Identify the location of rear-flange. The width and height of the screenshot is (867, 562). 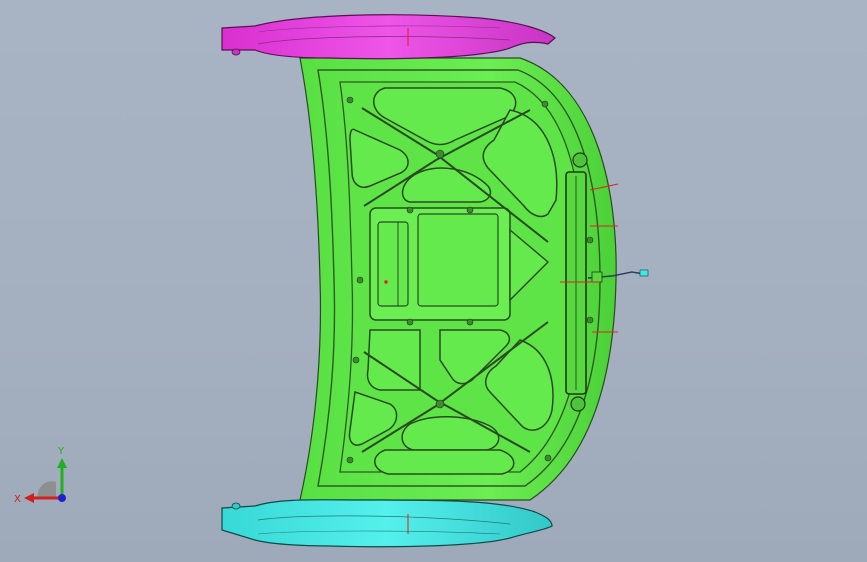
(388, 37).